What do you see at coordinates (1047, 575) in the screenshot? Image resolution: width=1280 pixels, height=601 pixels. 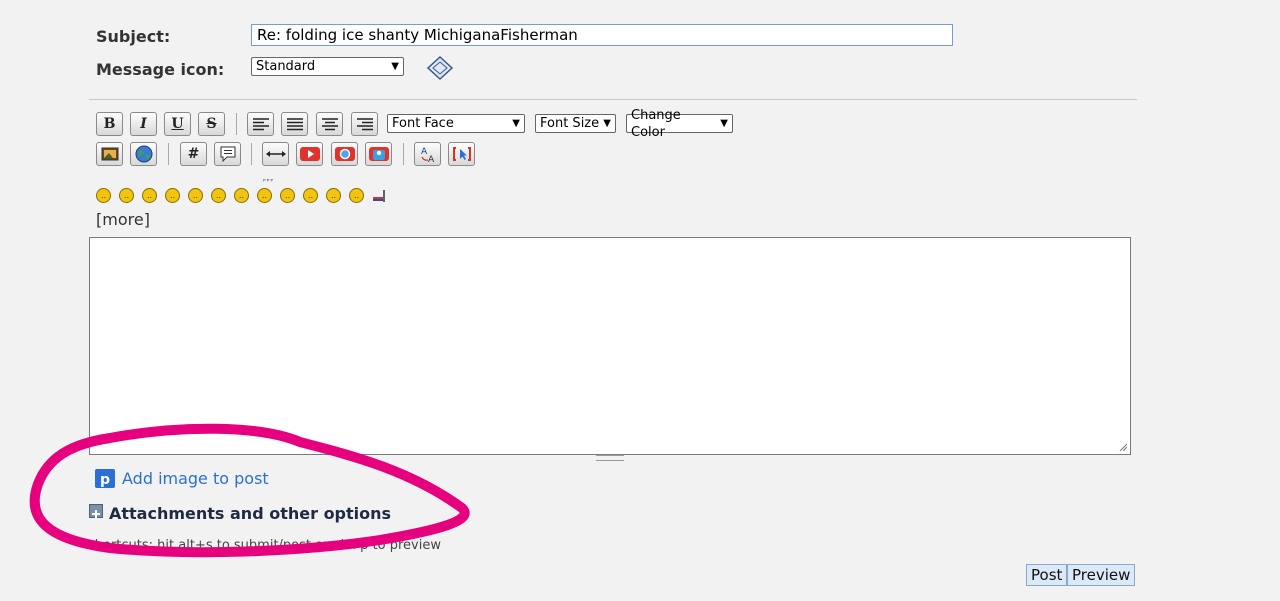 I see `post-button: Post` at bounding box center [1047, 575].